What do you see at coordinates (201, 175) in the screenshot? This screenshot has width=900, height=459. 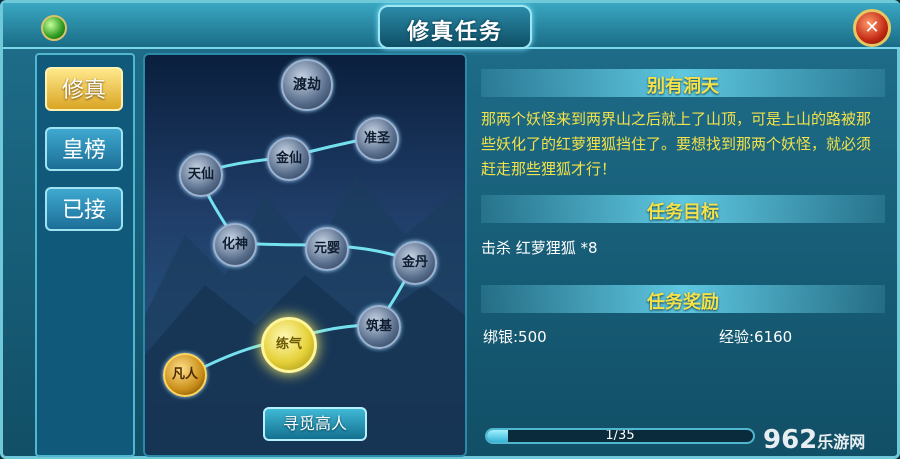 I see `node-tianxian: 天仙` at bounding box center [201, 175].